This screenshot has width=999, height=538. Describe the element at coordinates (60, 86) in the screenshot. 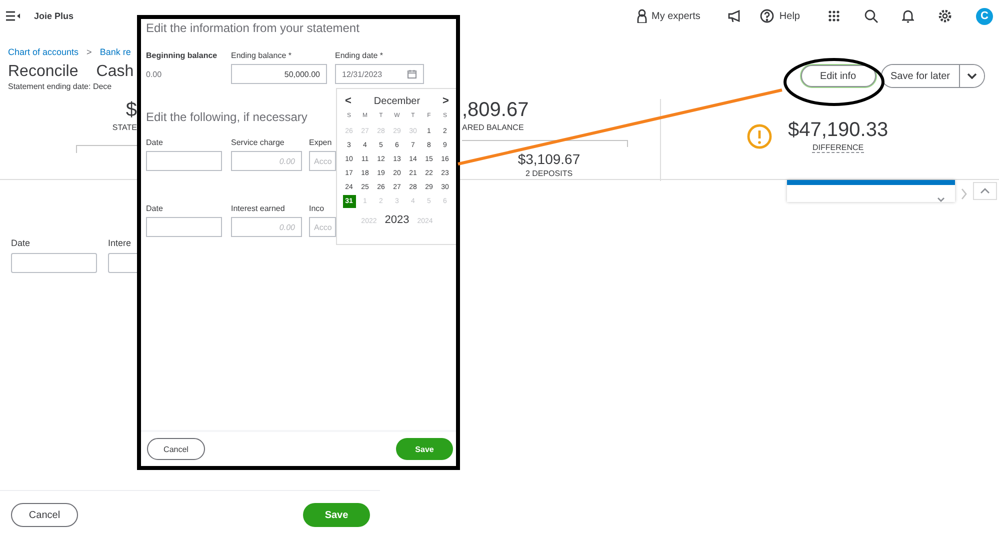

I see `statement-date: Statement ending date: Dece` at that location.